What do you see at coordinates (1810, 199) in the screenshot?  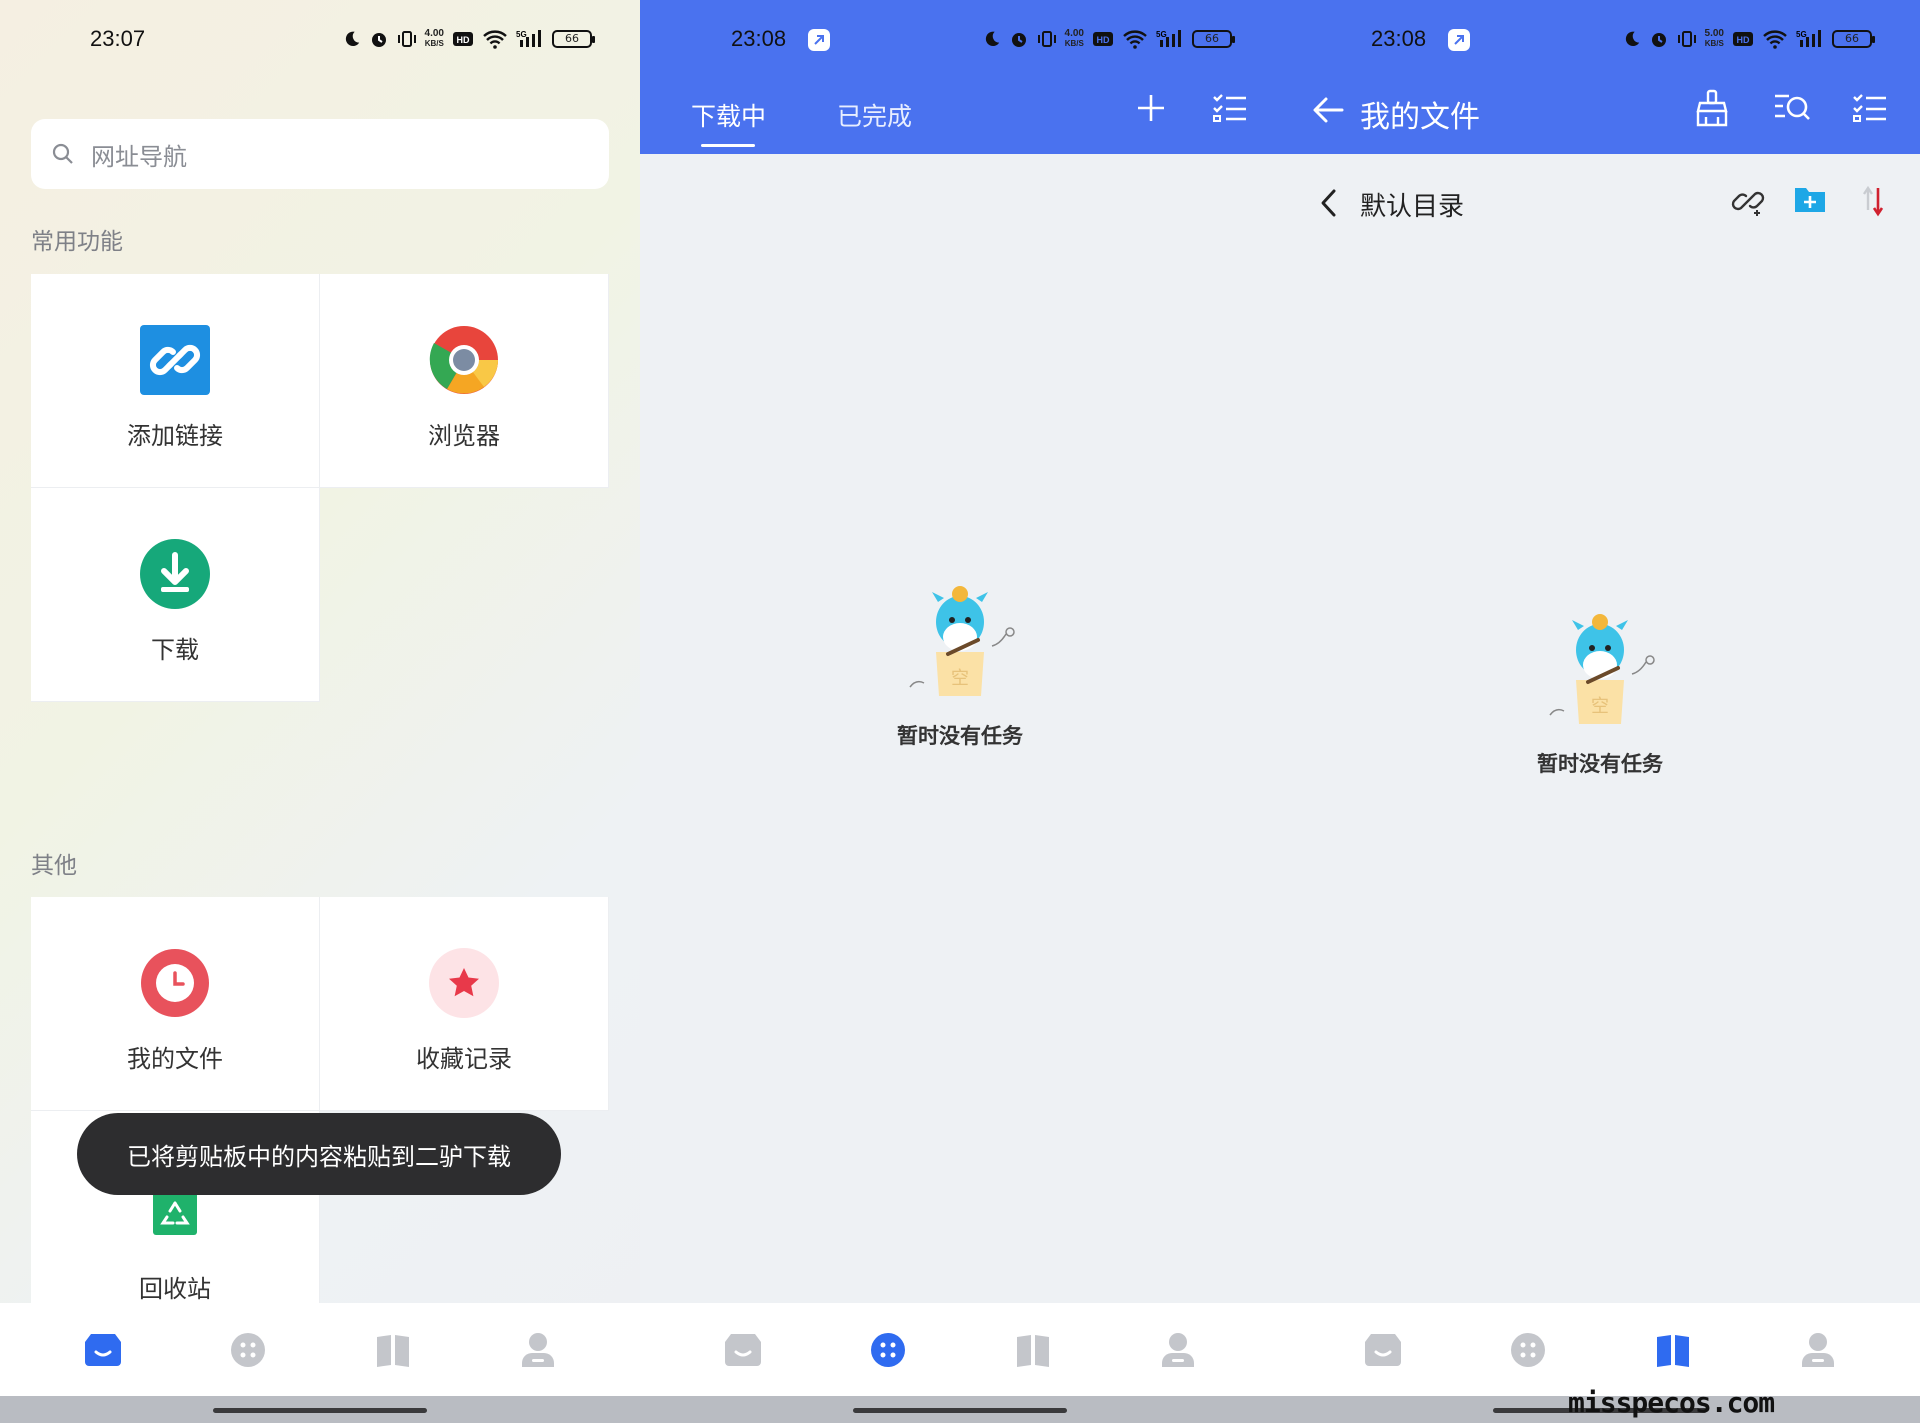 I see `new-folder-icon` at bounding box center [1810, 199].